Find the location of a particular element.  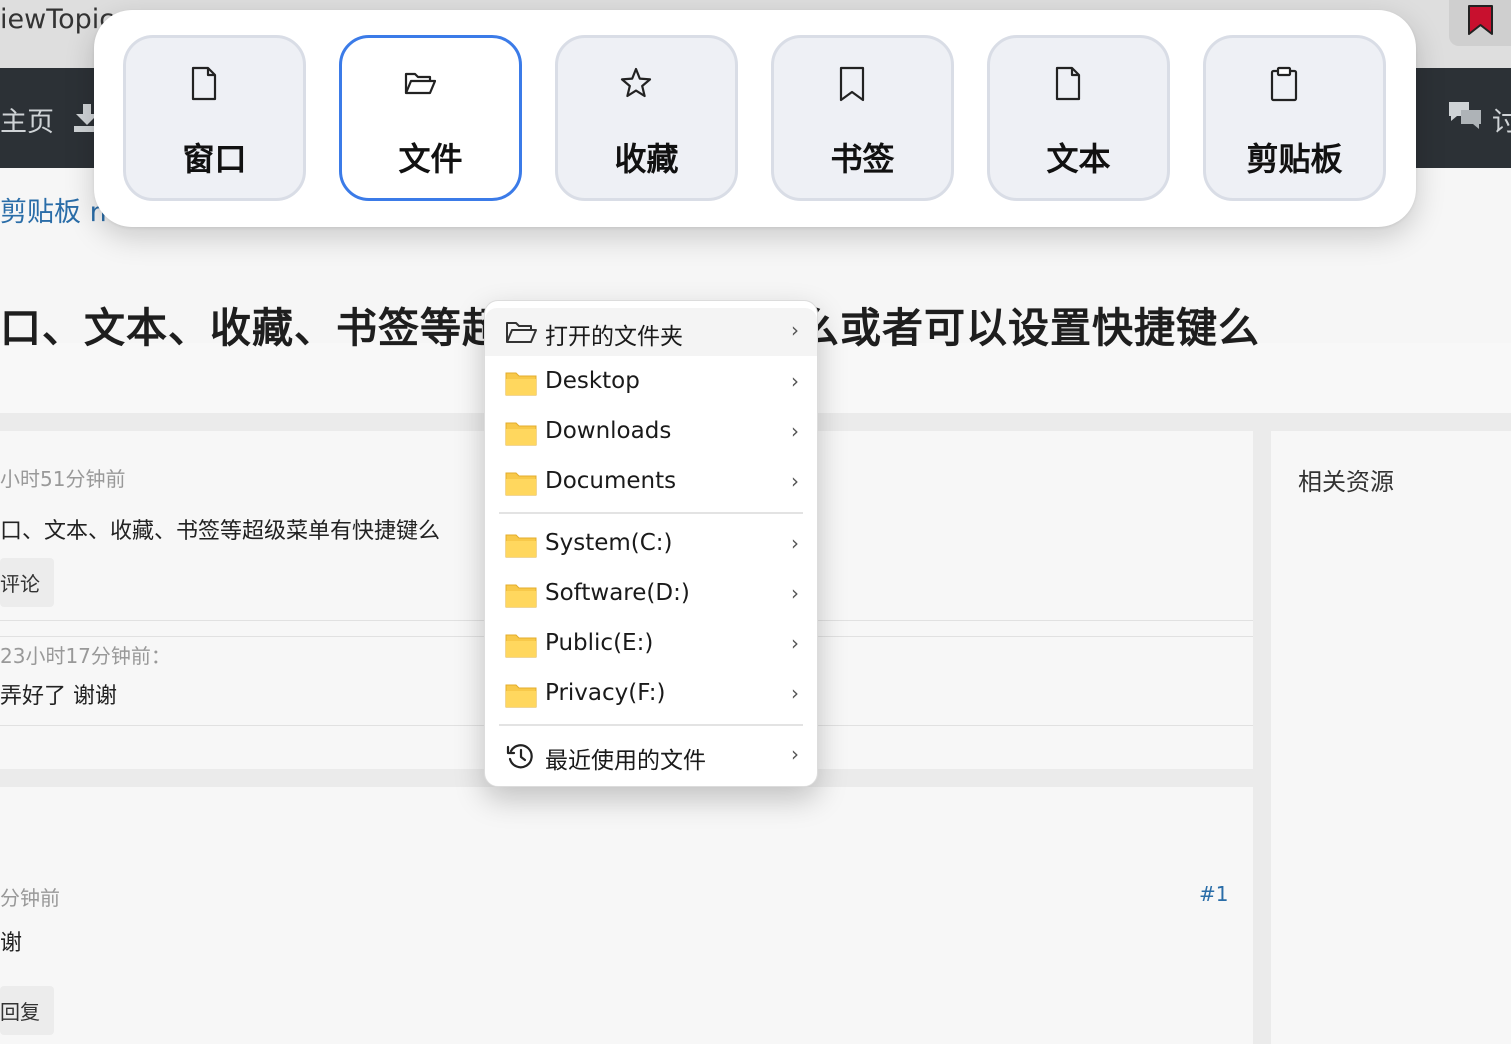

nav-home-link: 主页 is located at coordinates (27, 119).